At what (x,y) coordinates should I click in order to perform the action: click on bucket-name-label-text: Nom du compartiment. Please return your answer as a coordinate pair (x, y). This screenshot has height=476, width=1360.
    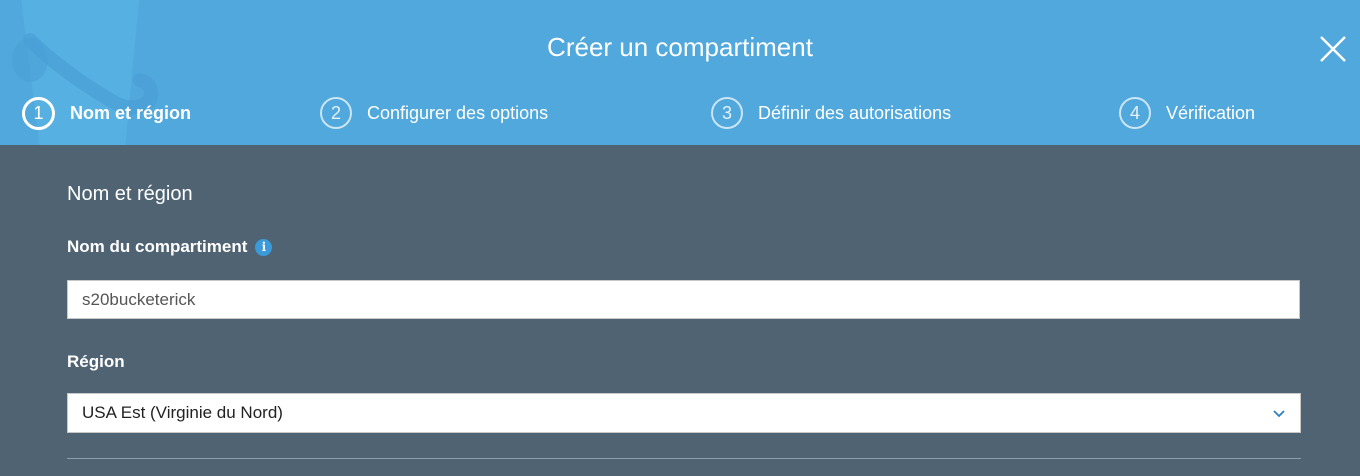
    Looking at the image, I should click on (157, 246).